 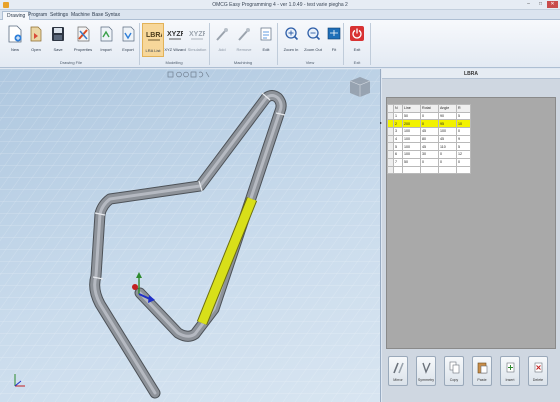 I want to click on symmetry-button: Symmetry, so click(x=426, y=371).